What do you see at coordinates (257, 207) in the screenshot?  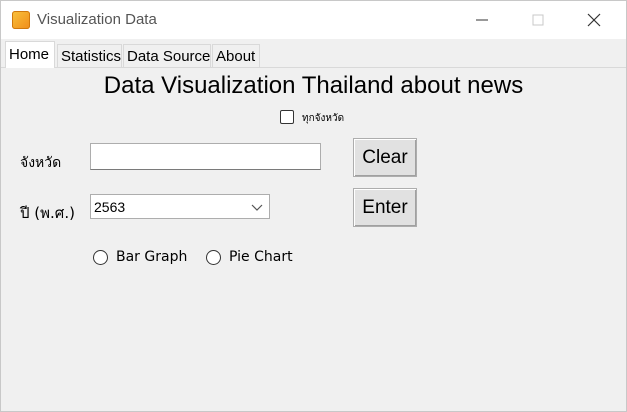 I see `chevron-down-icon` at bounding box center [257, 207].